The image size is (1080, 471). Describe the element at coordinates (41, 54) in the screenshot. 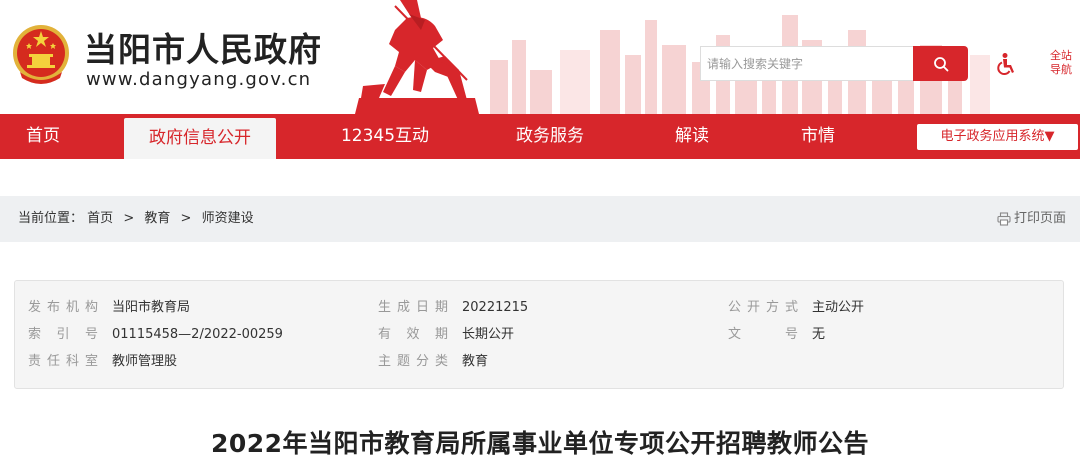

I see `national-emblem-icon` at that location.